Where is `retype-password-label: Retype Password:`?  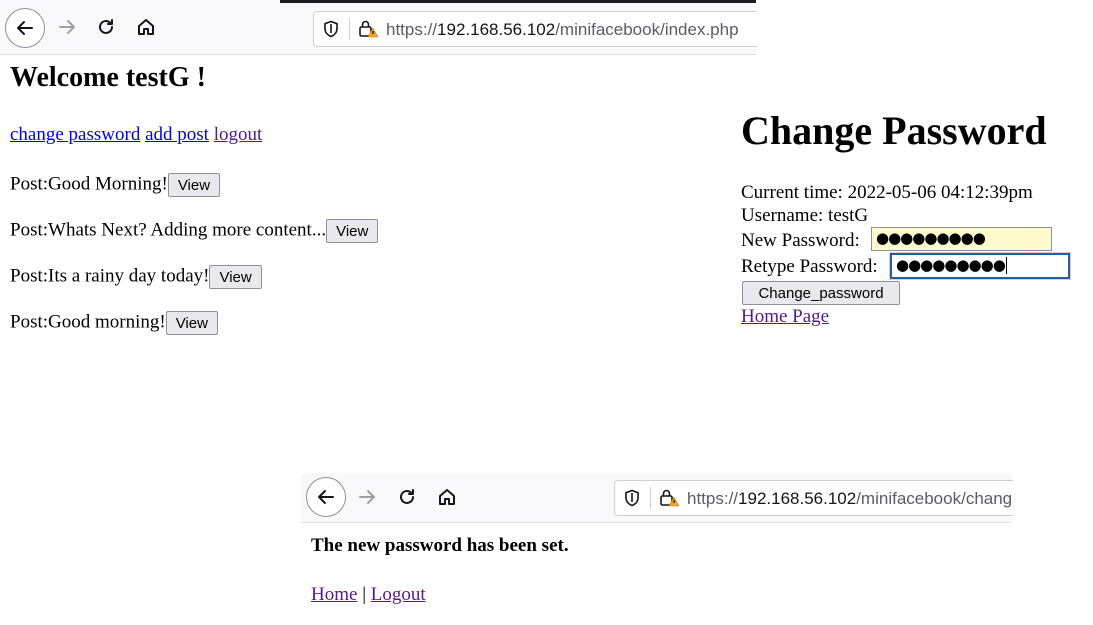
retype-password-label: Retype Password: is located at coordinates (809, 266).